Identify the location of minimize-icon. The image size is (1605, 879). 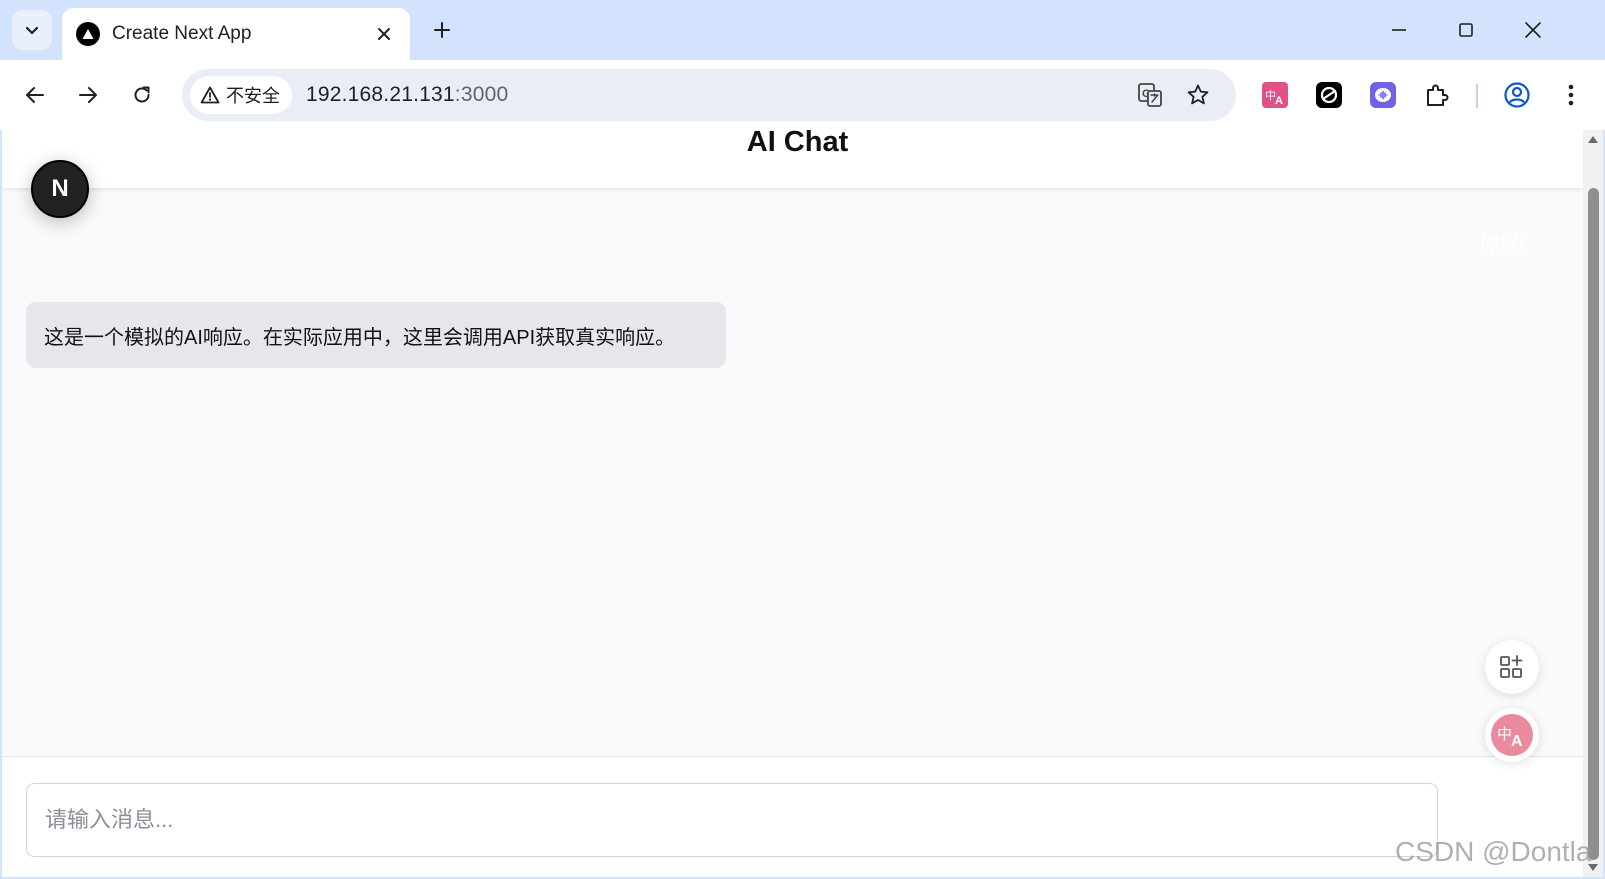
(1399, 30).